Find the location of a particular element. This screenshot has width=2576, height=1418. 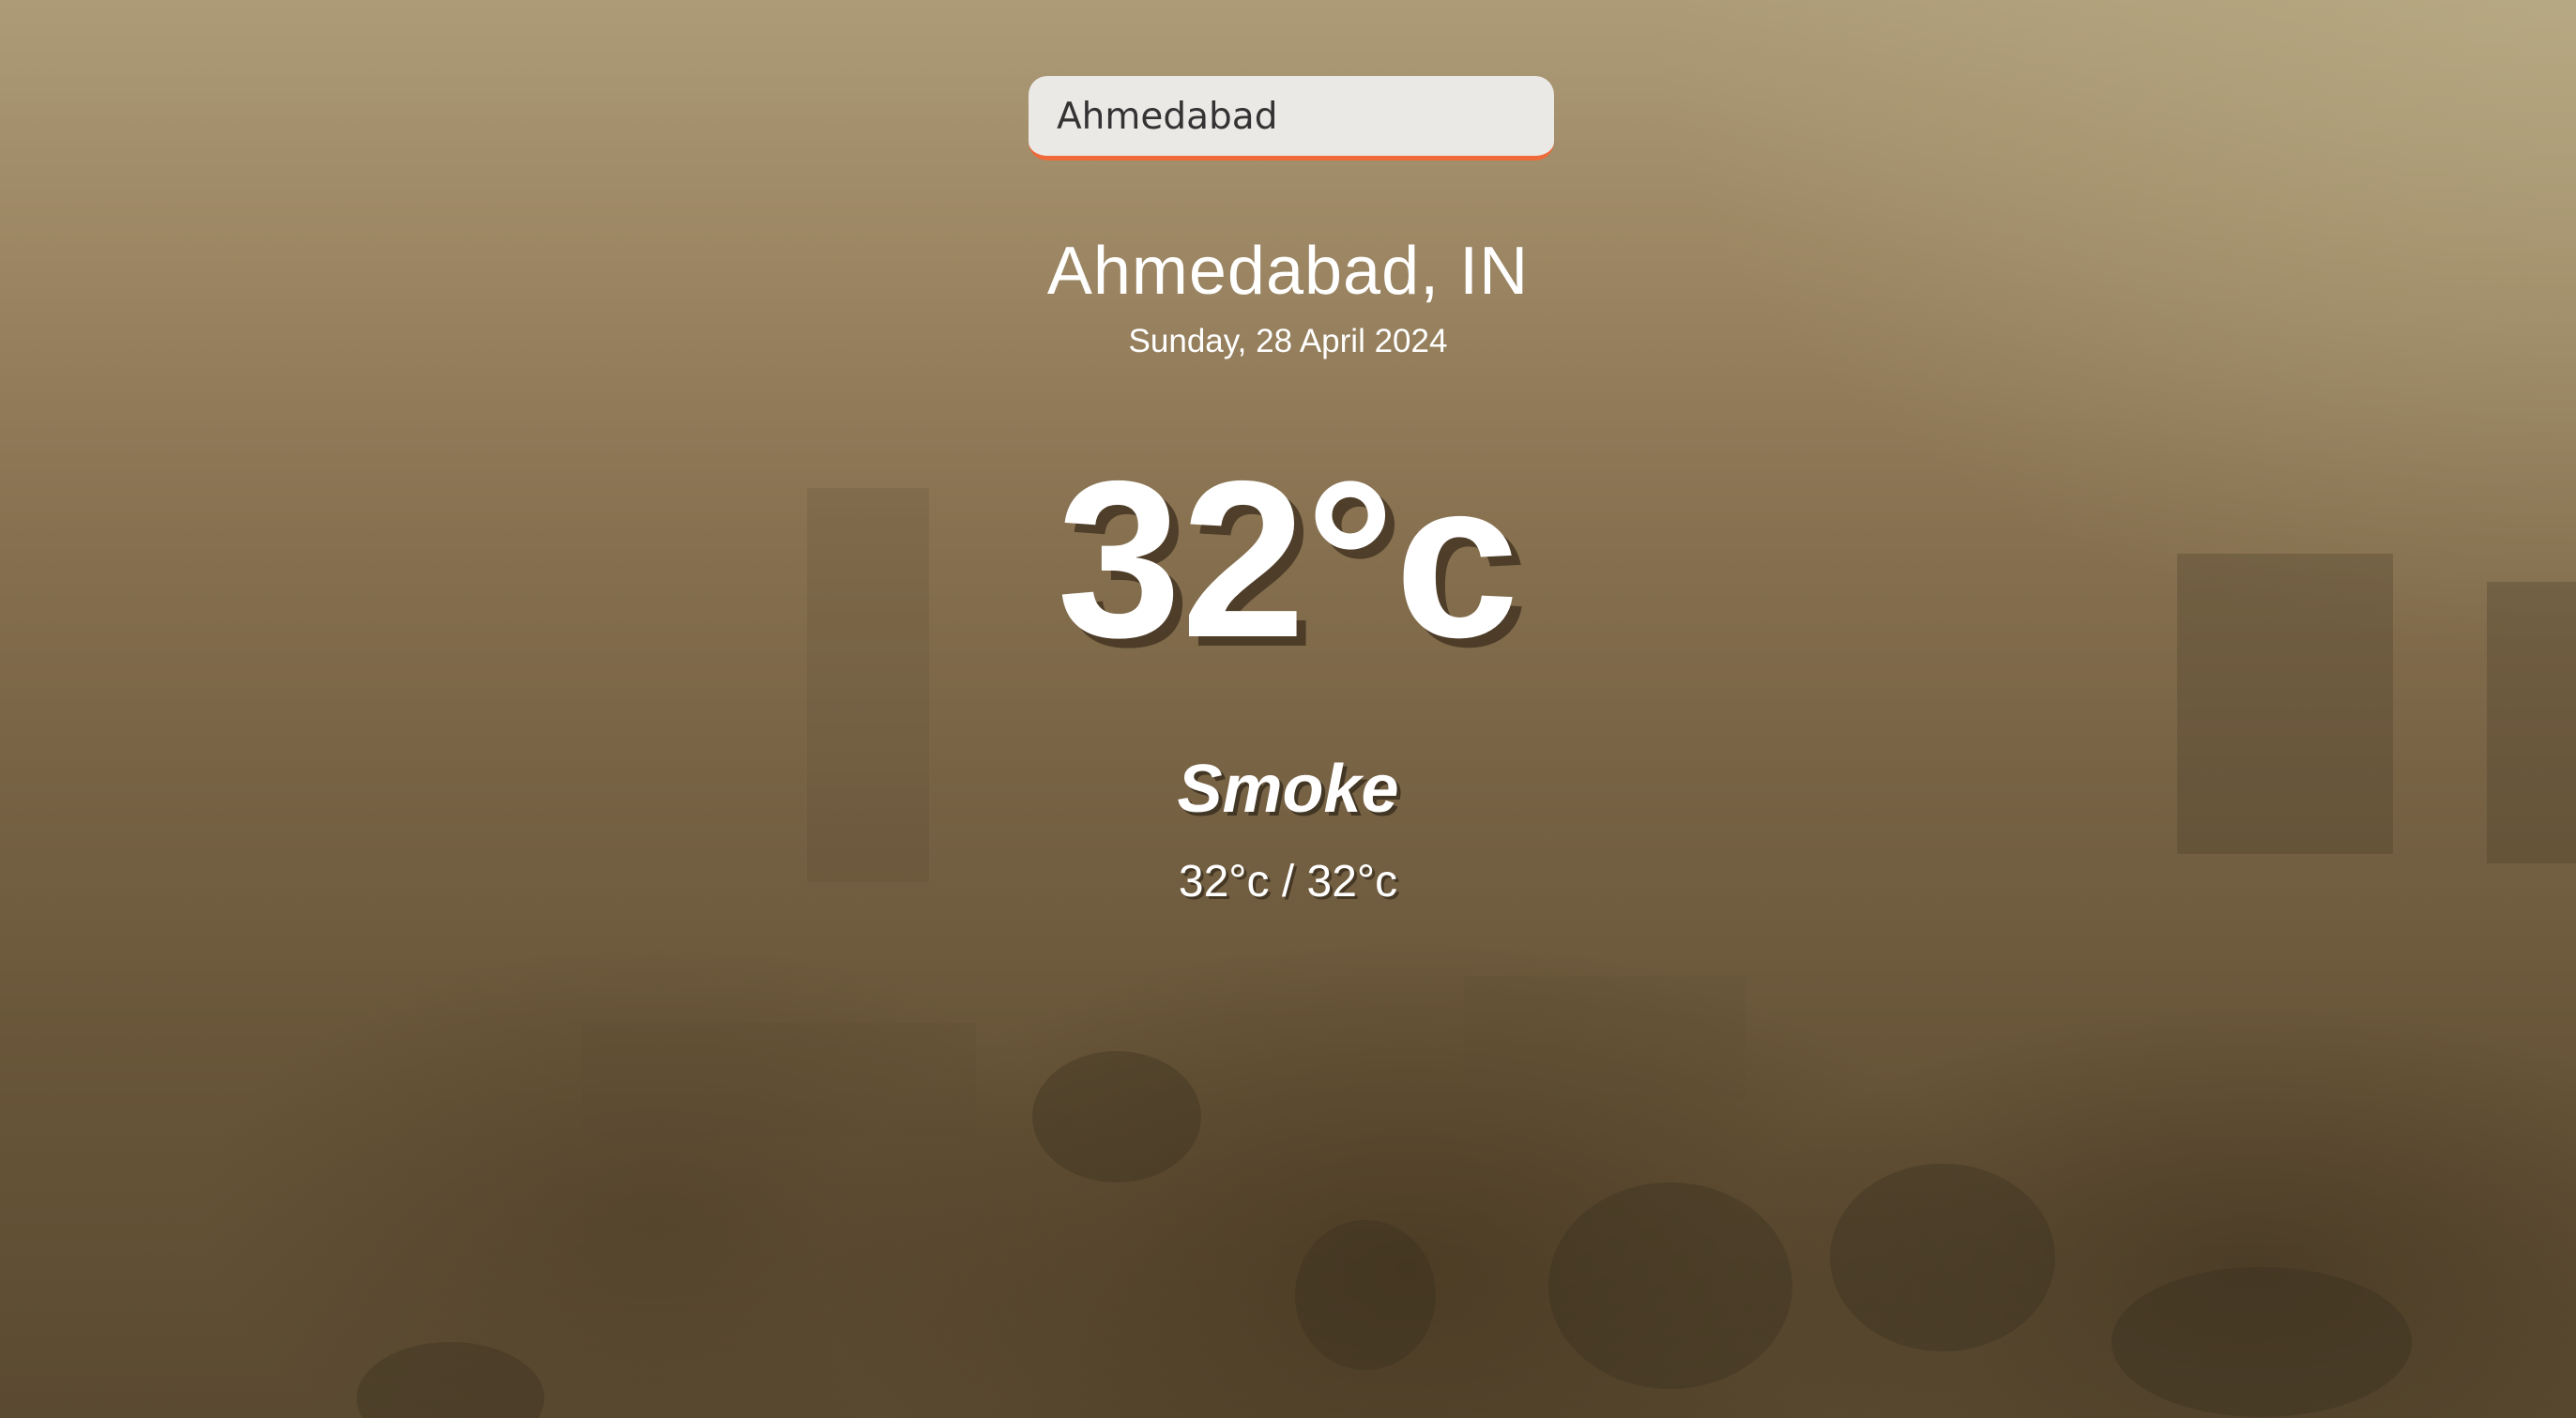

current-date: Sunday, 28 April 2024 is located at coordinates (1288, 341).